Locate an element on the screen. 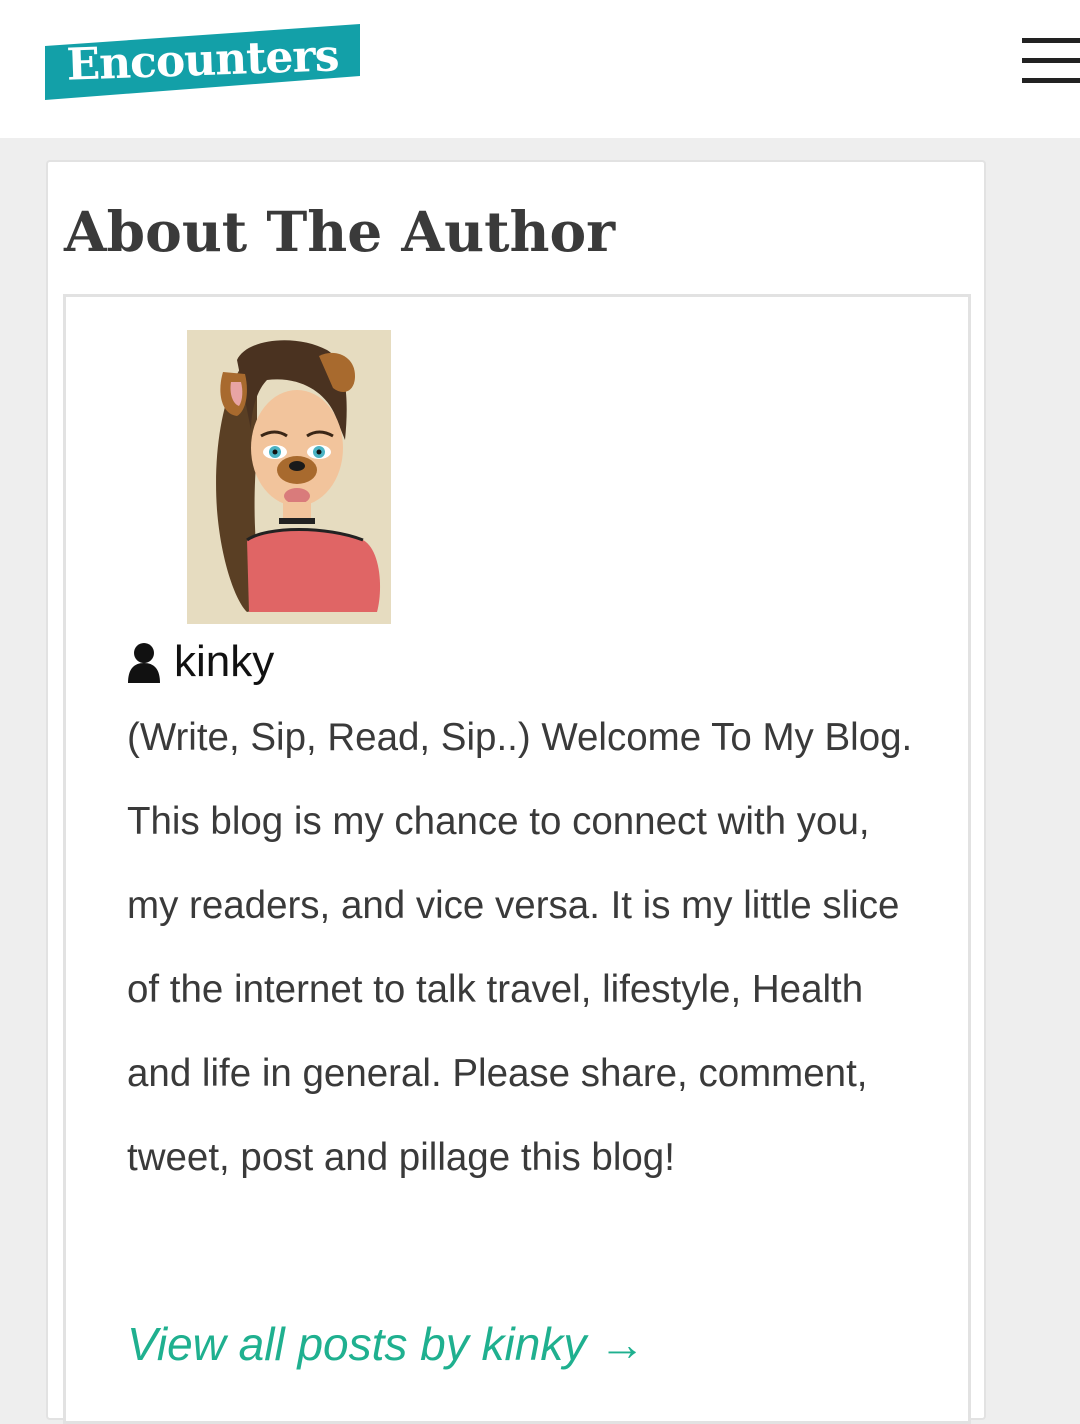  view-all-posts-link: View all posts by kinky → is located at coordinates (386, 1344).